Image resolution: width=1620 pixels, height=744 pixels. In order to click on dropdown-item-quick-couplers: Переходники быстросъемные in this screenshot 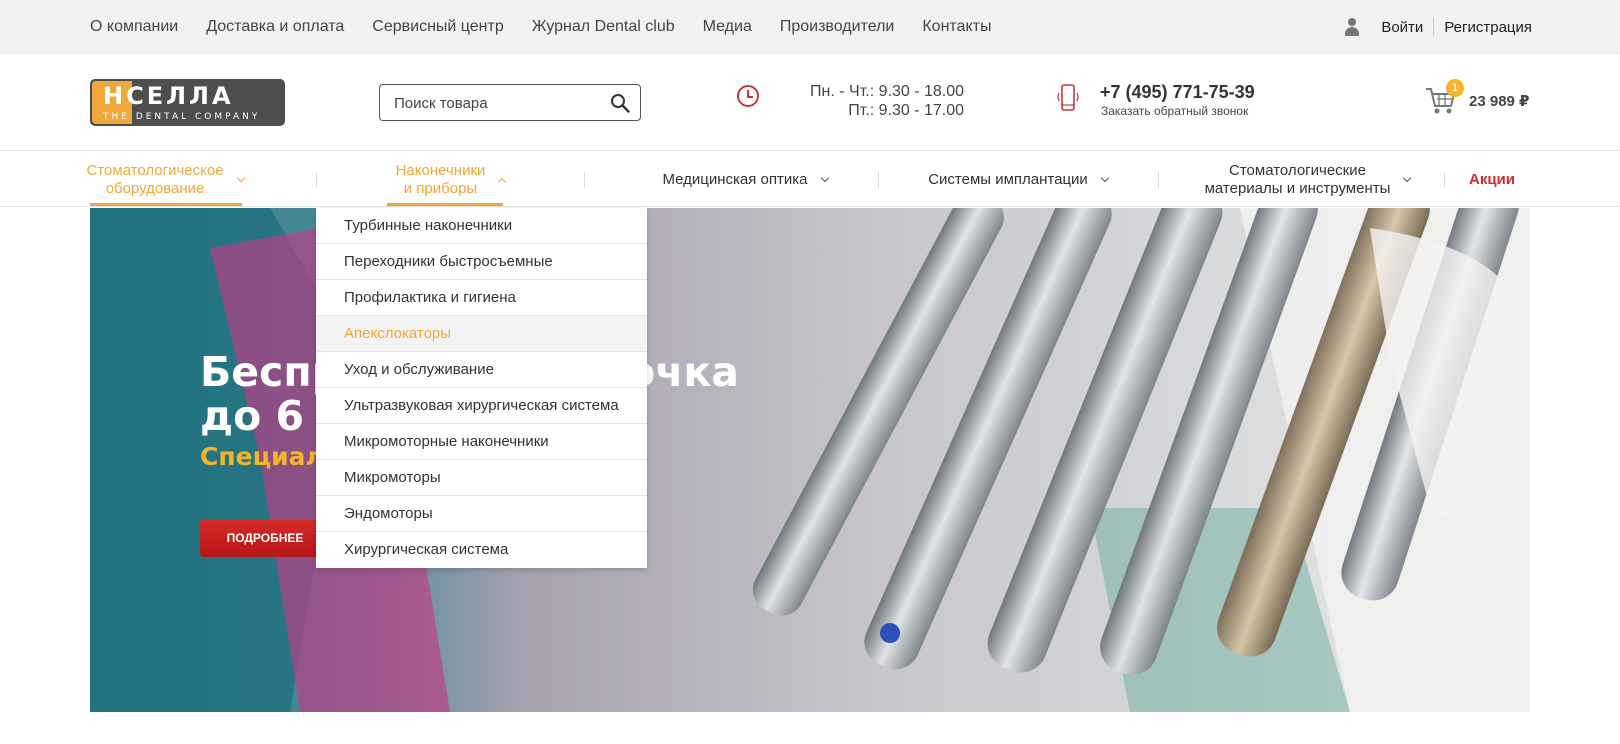, I will do `click(481, 262)`.